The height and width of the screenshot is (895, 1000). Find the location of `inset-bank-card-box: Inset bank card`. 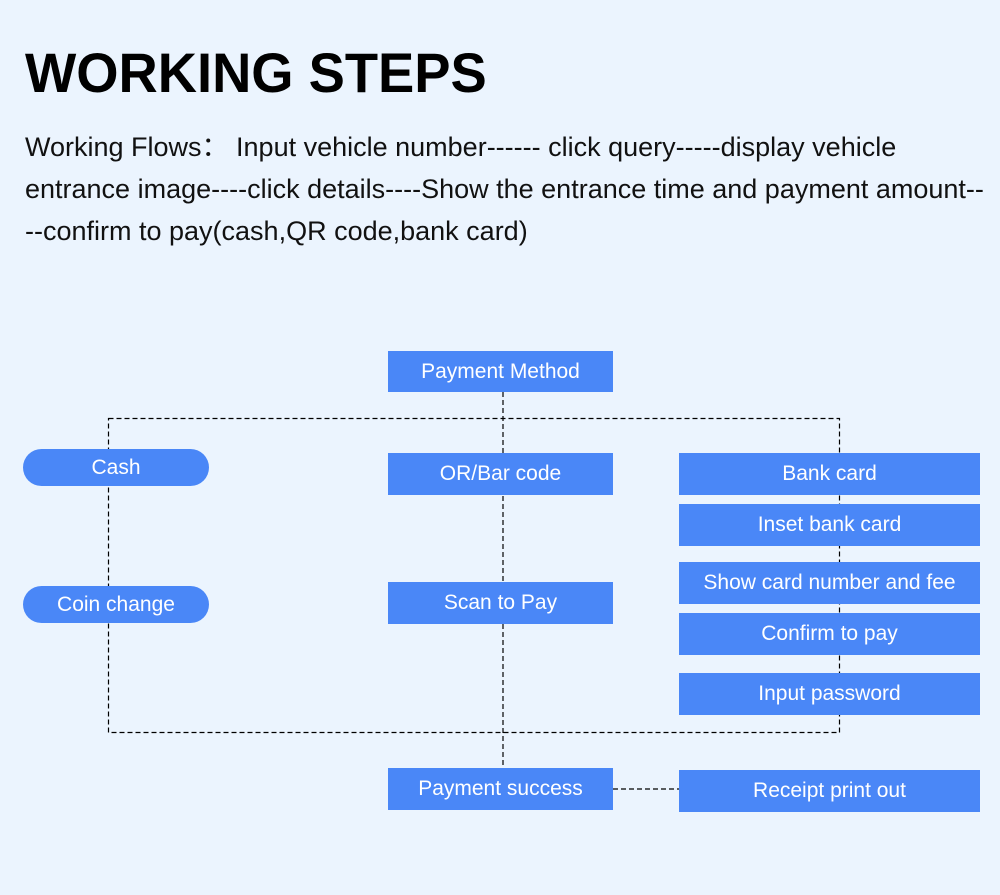

inset-bank-card-box: Inset bank card is located at coordinates (829, 525).